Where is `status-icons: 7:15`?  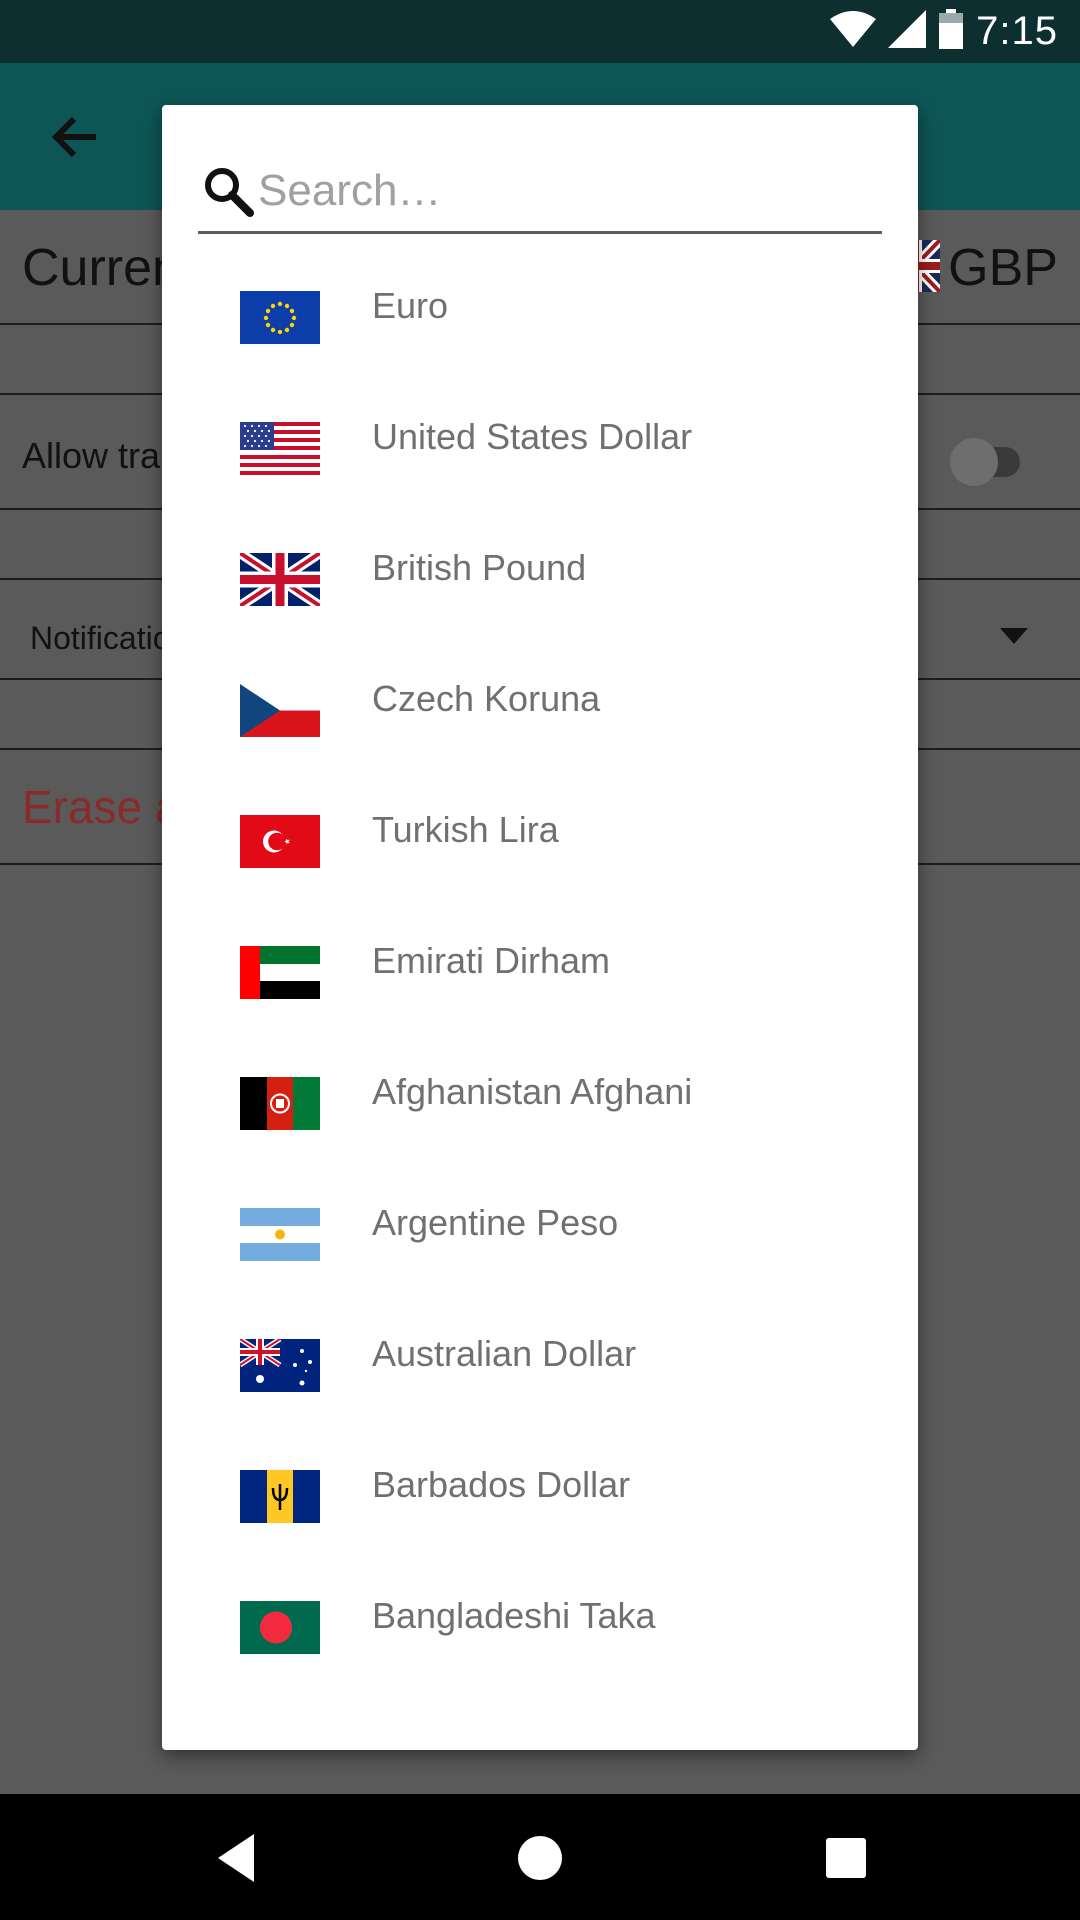
status-icons: 7:15 is located at coordinates (955, 31).